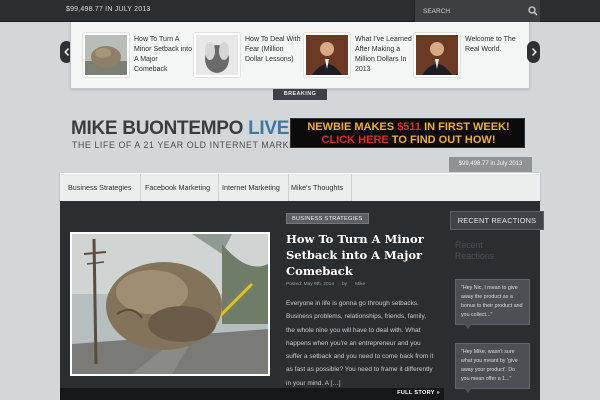 This screenshot has width=600, height=400. I want to click on carousel-thumb-boulder, so click(106, 55).